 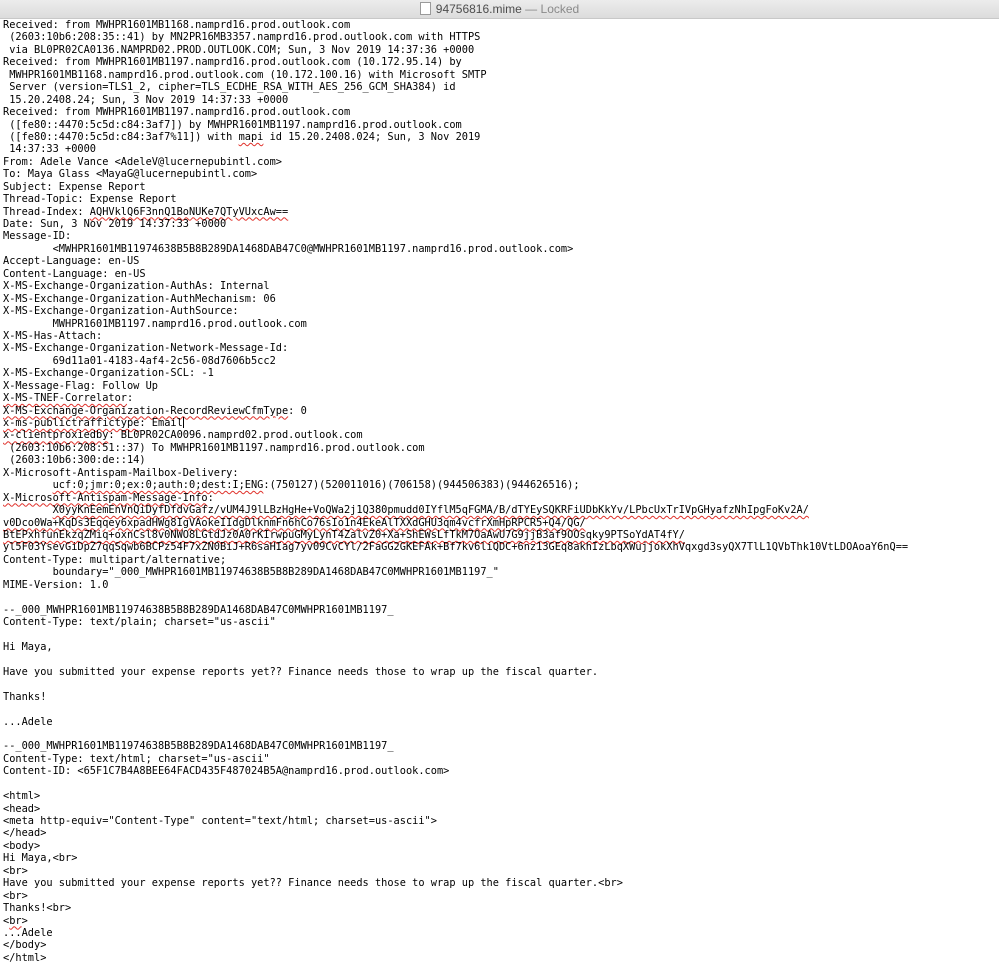 I want to click on spellcheck-underline: AQHVklQ6F3nnQ1BoNUKe7QTyVUxcAw==, so click(x=189, y=211).